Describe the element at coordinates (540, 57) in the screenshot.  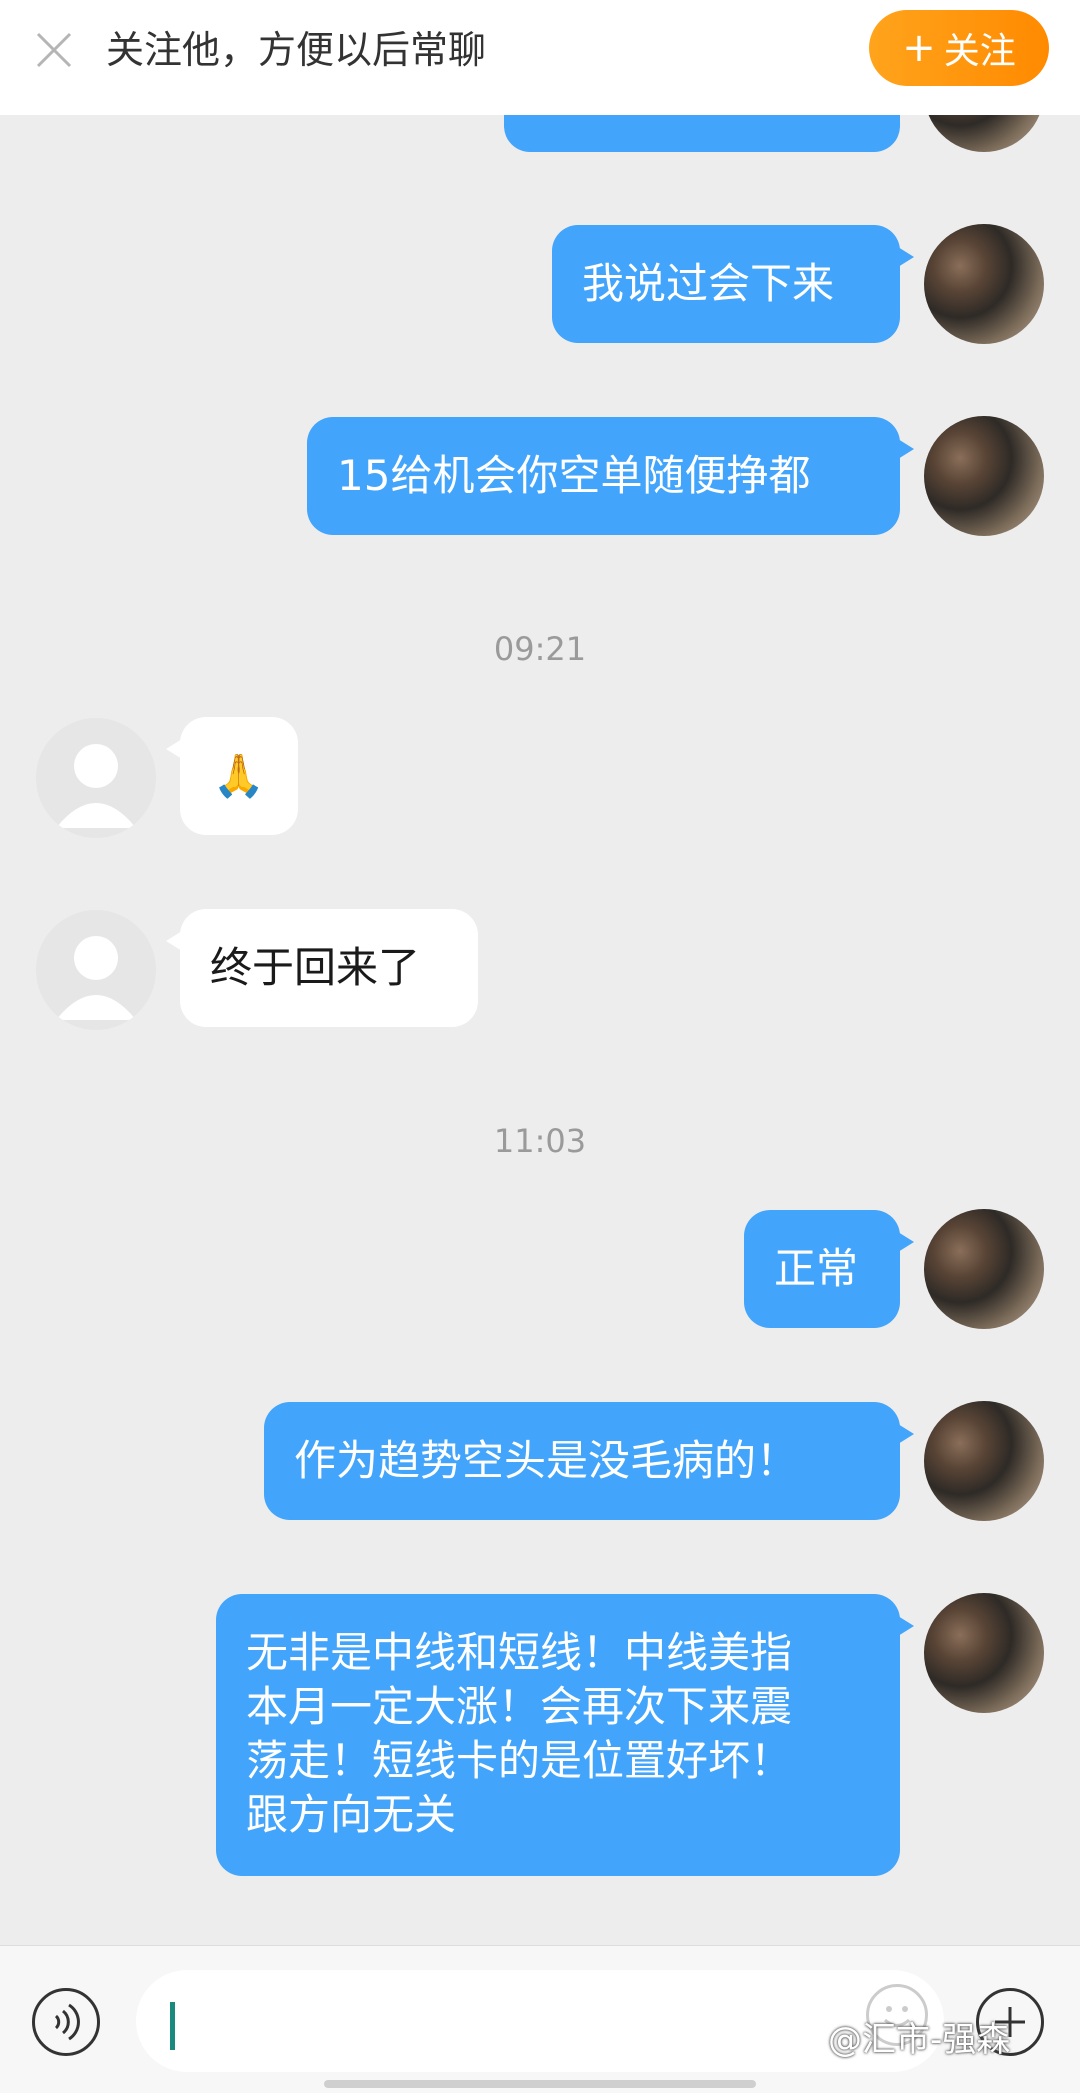
I see `follow-prompt-bar: 关注他，方便以后常聊 + 关注` at that location.